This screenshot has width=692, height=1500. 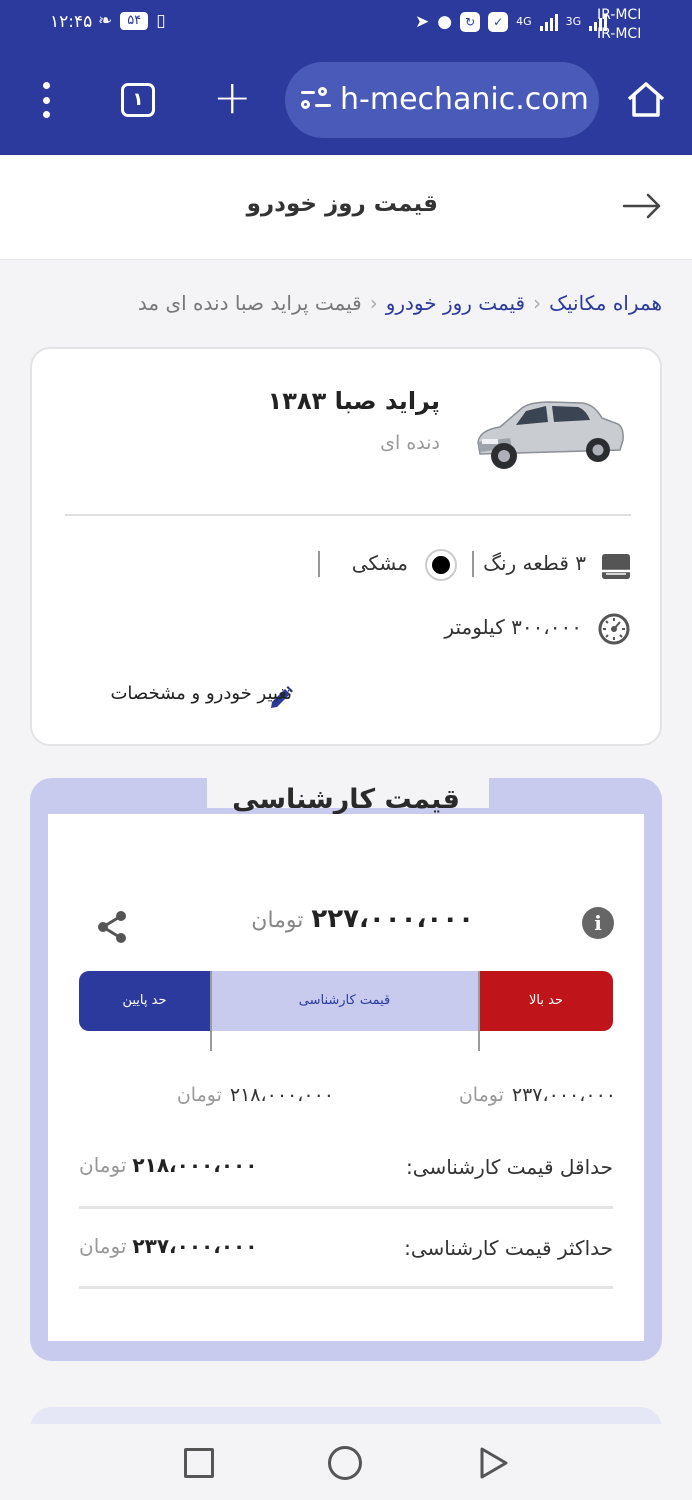 What do you see at coordinates (112, 927) in the screenshot?
I see `share-icon` at bounding box center [112, 927].